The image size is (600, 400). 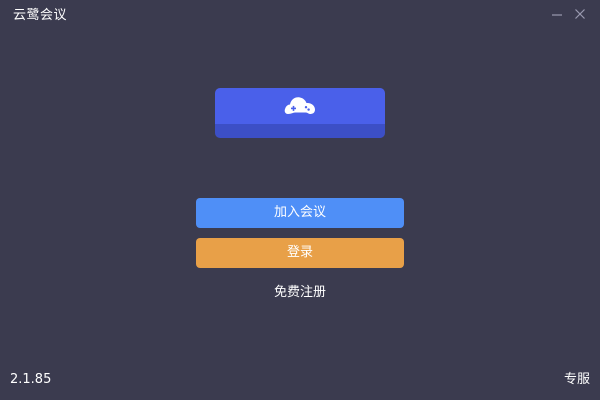 What do you see at coordinates (300, 293) in the screenshot?
I see `free-register-link: 免费注册` at bounding box center [300, 293].